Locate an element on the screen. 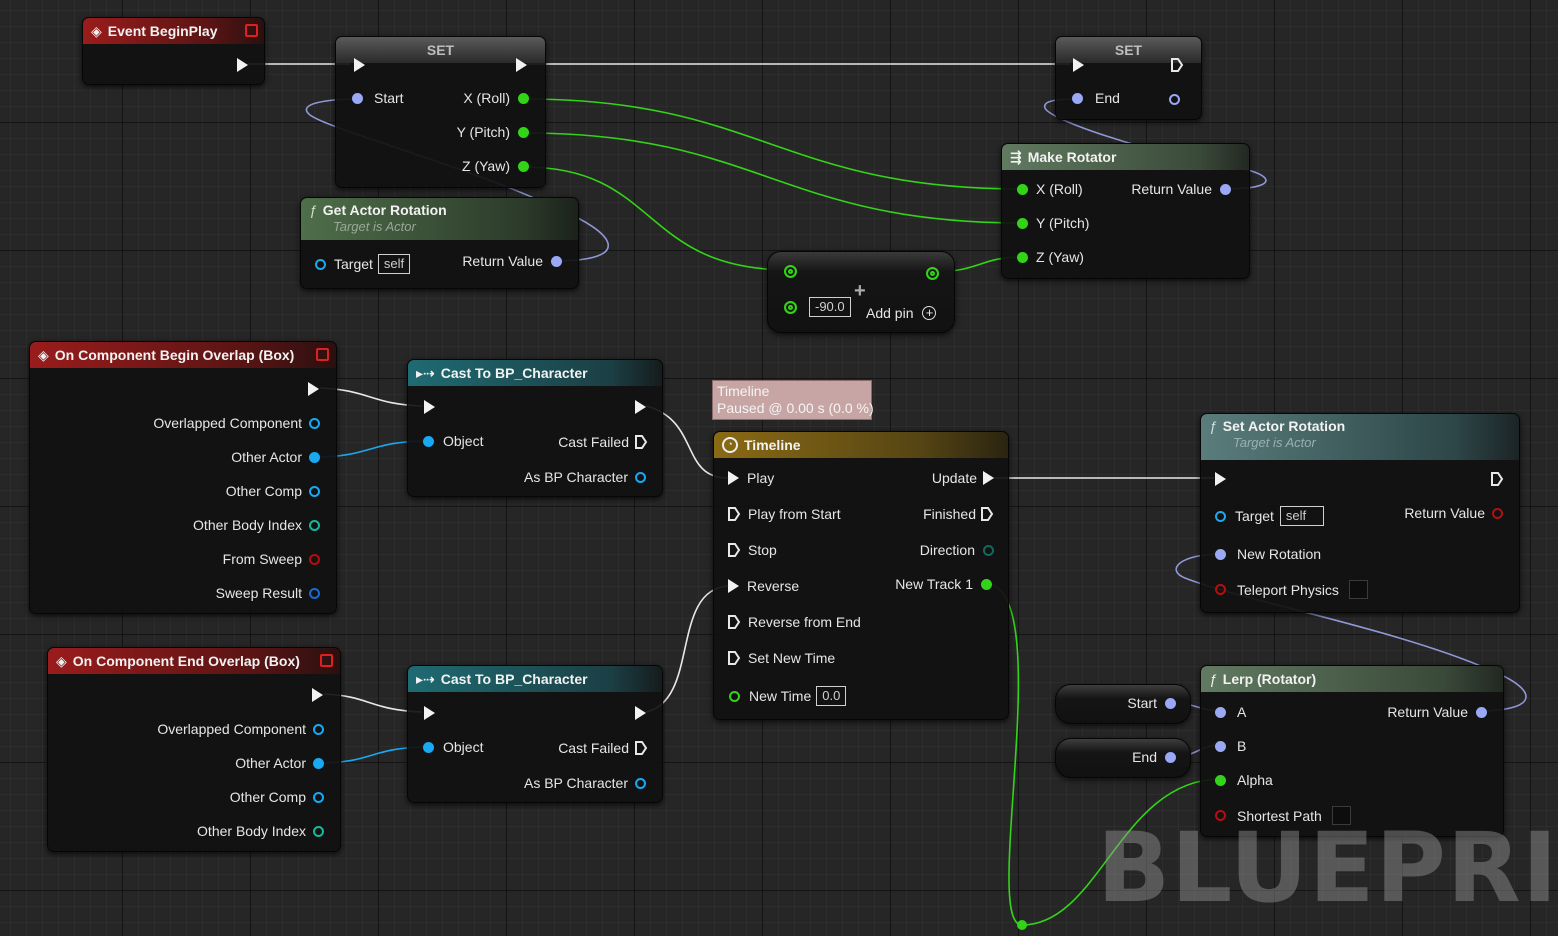 This screenshot has height=936, width=1558. teleport-physics-pin-row: Teleport Physics is located at coordinates (1291, 589).